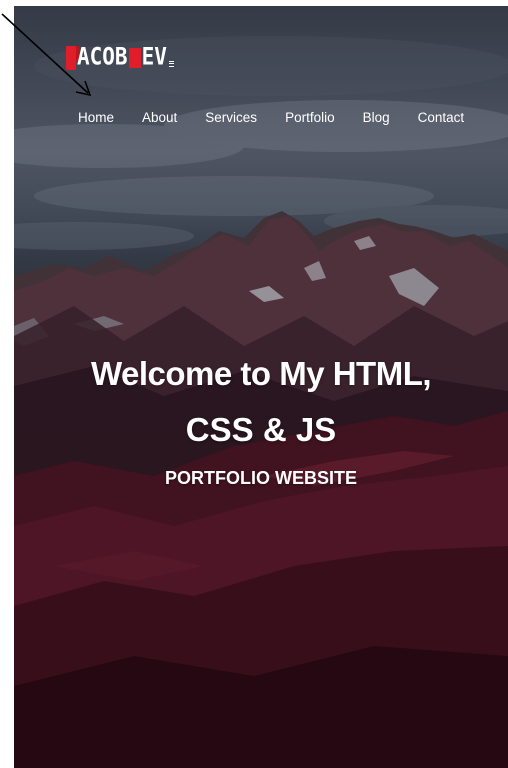 The height and width of the screenshot is (768, 508). Describe the element at coordinates (72, 58) in the screenshot. I see `logo-mark-icon` at that location.